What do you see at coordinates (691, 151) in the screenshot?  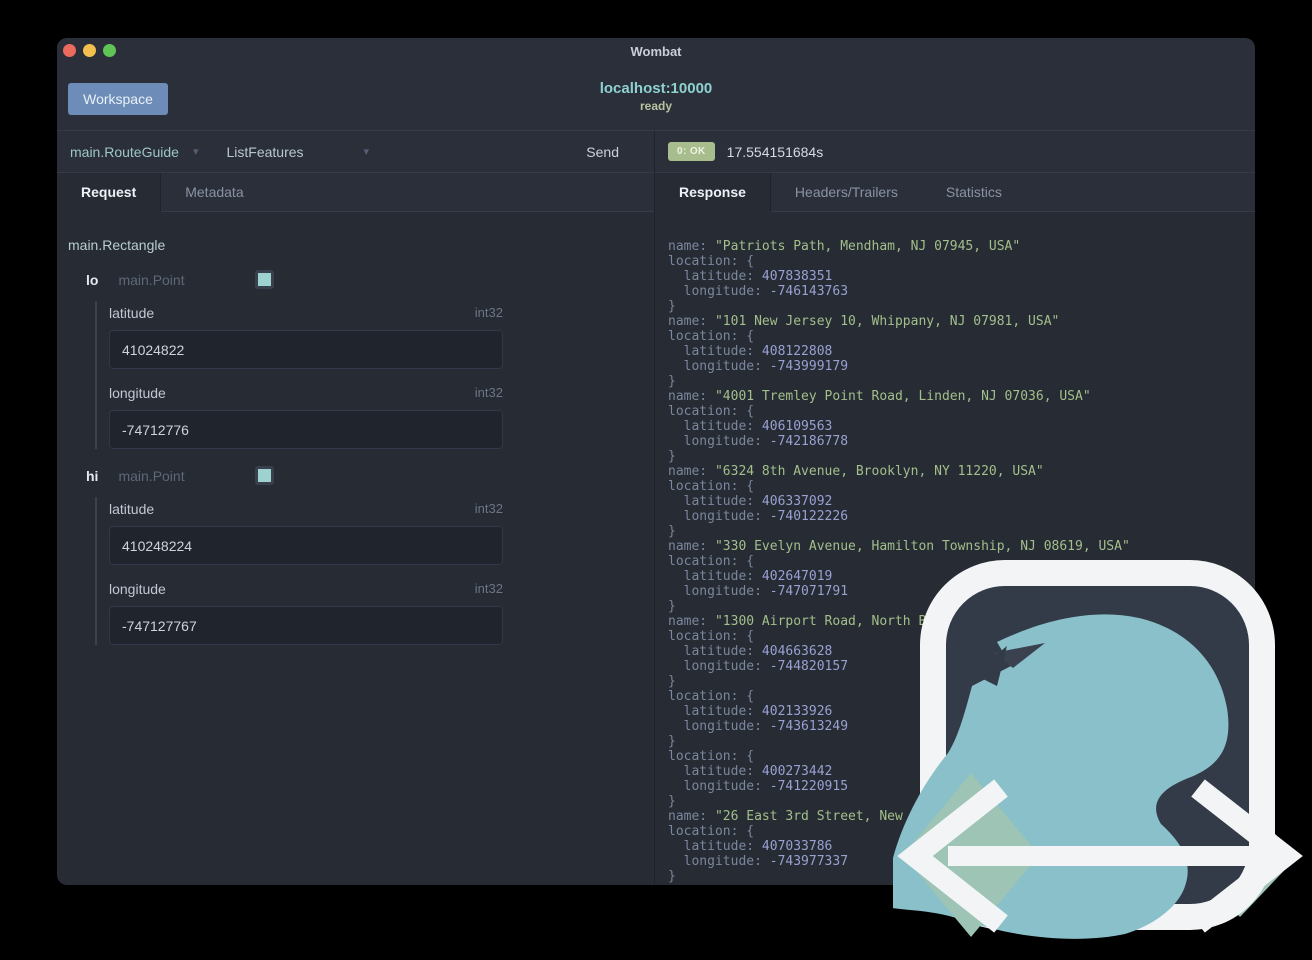 I see `status-badge: 0: OK` at bounding box center [691, 151].